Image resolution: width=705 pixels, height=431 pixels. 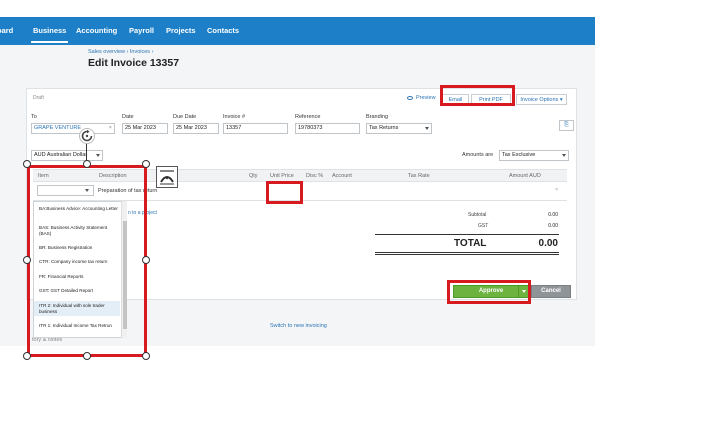 What do you see at coordinates (541, 99) in the screenshot?
I see `invoice-options-button: Invoice Options ▾` at bounding box center [541, 99].